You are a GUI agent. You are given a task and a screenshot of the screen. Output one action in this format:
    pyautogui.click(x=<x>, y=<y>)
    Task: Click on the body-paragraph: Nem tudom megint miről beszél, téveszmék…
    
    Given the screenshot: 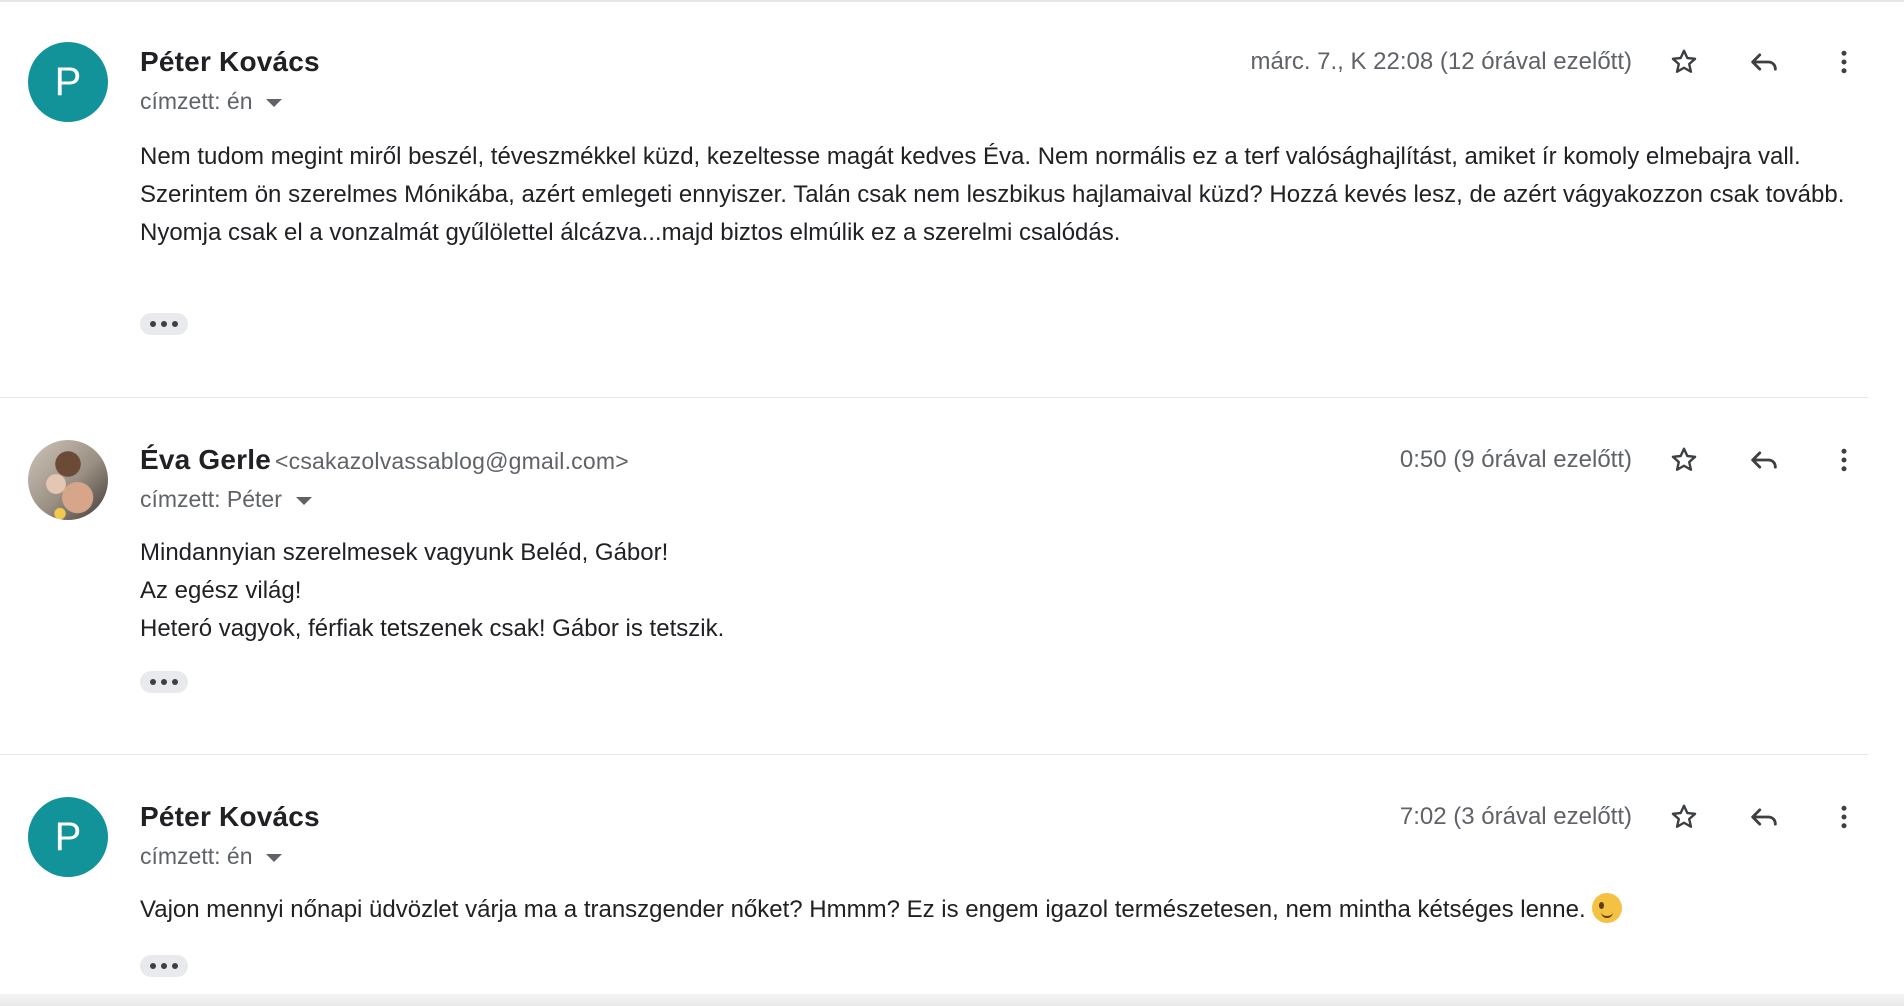 What is the action you would take?
    pyautogui.click(x=970, y=156)
    